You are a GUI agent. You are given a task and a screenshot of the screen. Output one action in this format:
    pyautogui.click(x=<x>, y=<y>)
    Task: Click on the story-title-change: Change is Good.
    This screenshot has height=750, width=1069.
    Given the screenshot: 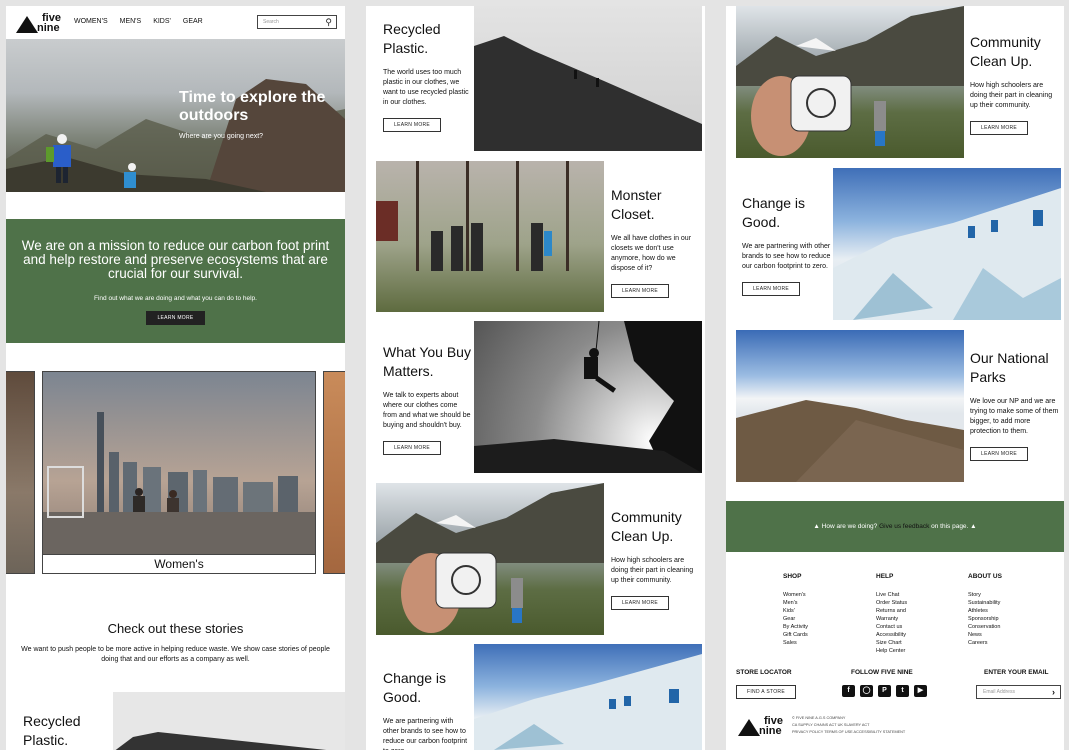 What is the action you would take?
    pyautogui.click(x=415, y=687)
    